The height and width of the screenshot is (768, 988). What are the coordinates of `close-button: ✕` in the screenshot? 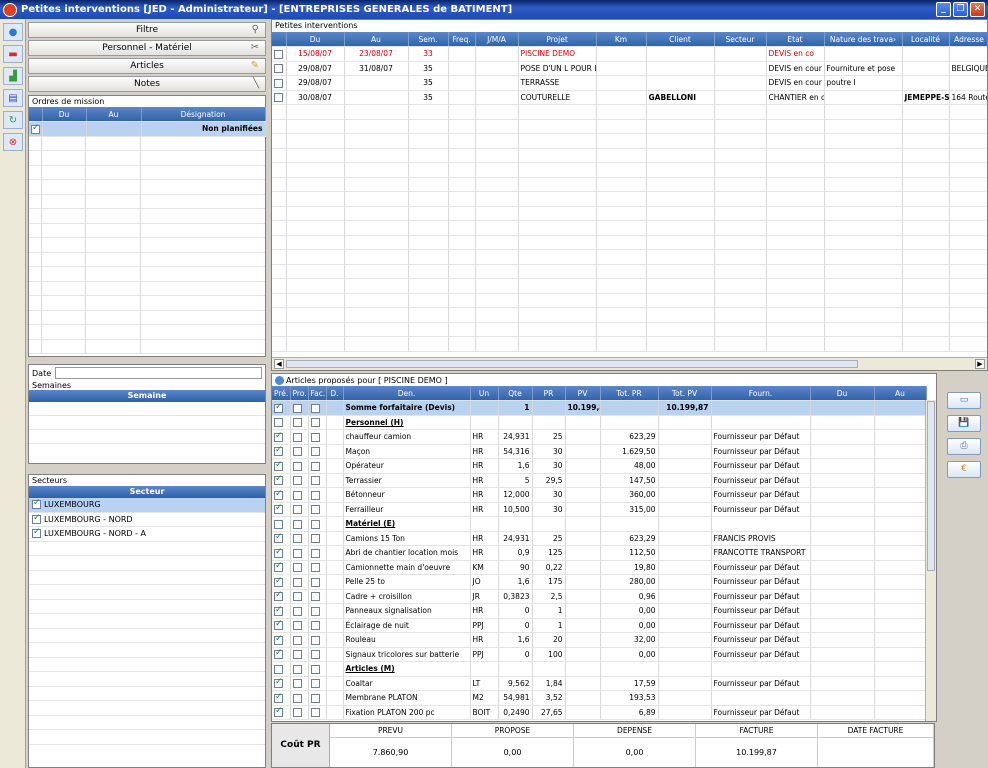 It's located at (977, 9).